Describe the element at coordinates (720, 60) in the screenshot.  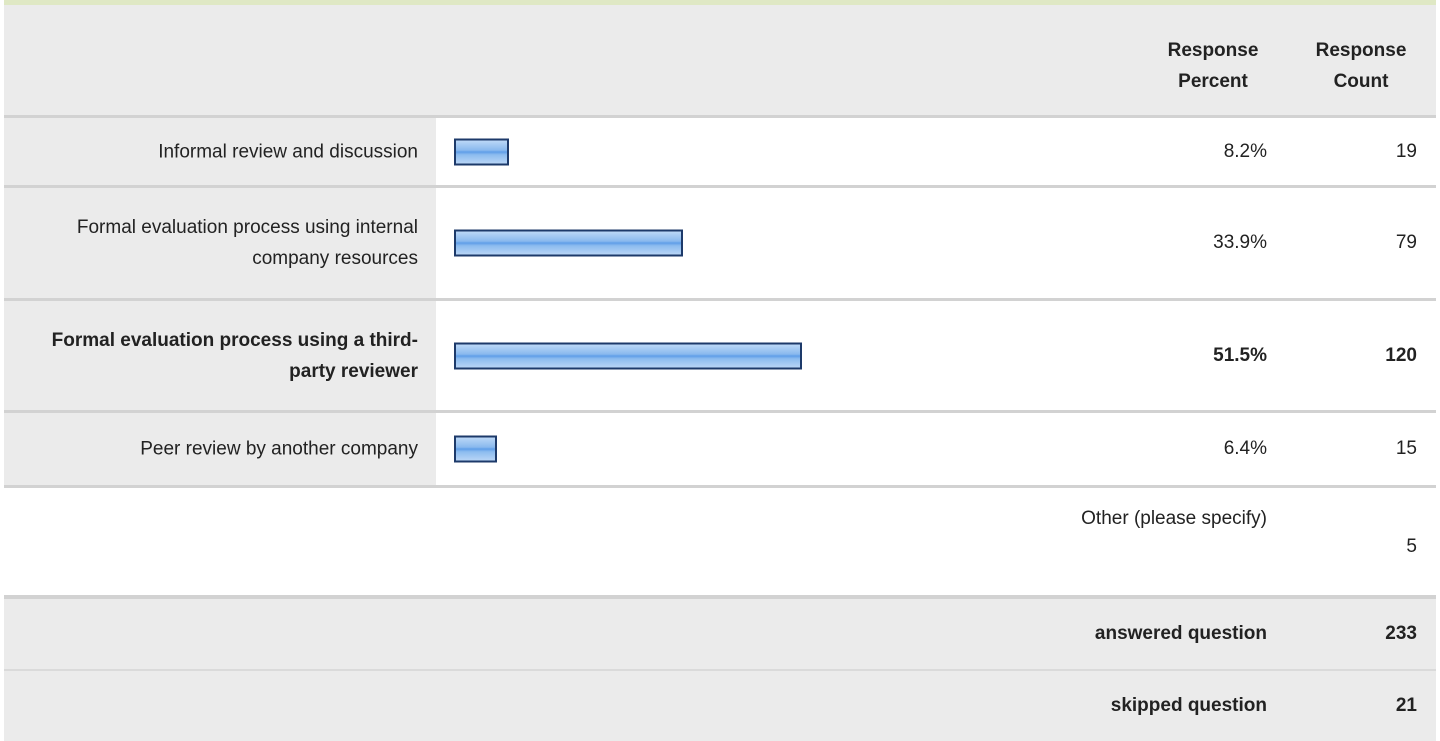
I see `table-header: Response Percent Response Count` at that location.